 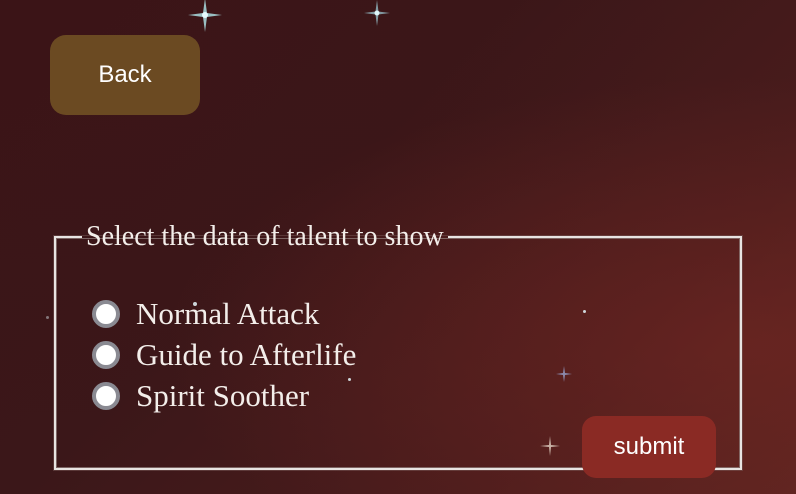 What do you see at coordinates (222, 396) in the screenshot?
I see `option-label: Spirit Soother` at bounding box center [222, 396].